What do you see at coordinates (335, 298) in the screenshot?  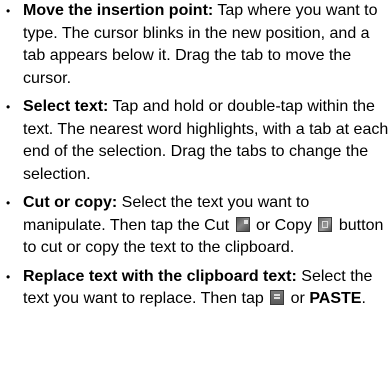 I see `paste-label: PASTE` at bounding box center [335, 298].